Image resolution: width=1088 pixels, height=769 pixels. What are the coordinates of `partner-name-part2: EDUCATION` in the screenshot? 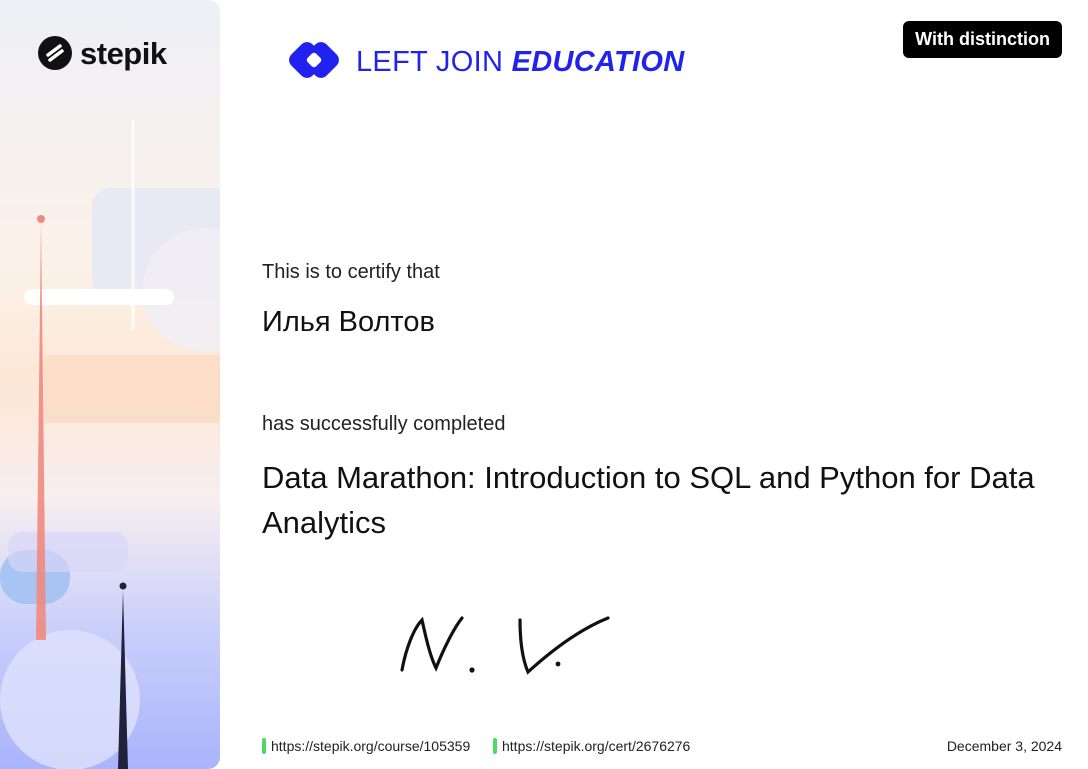 It's located at (598, 61).